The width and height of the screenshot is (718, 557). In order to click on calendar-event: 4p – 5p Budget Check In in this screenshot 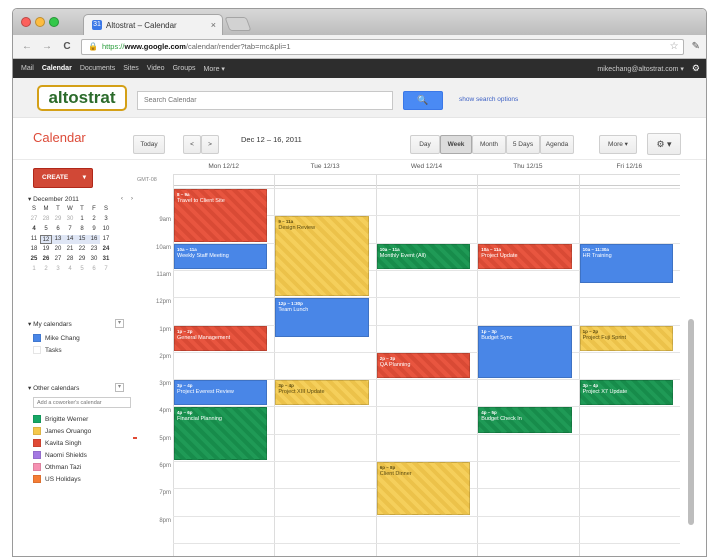, I will do `click(525, 420)`.